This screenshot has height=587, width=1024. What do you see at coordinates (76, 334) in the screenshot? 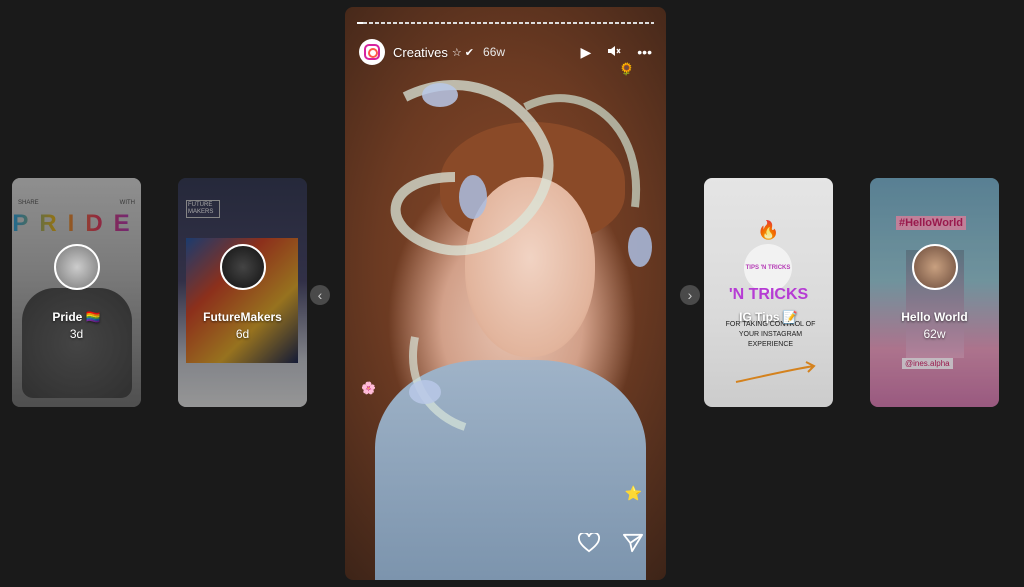
I see `story-time: 3d` at bounding box center [76, 334].